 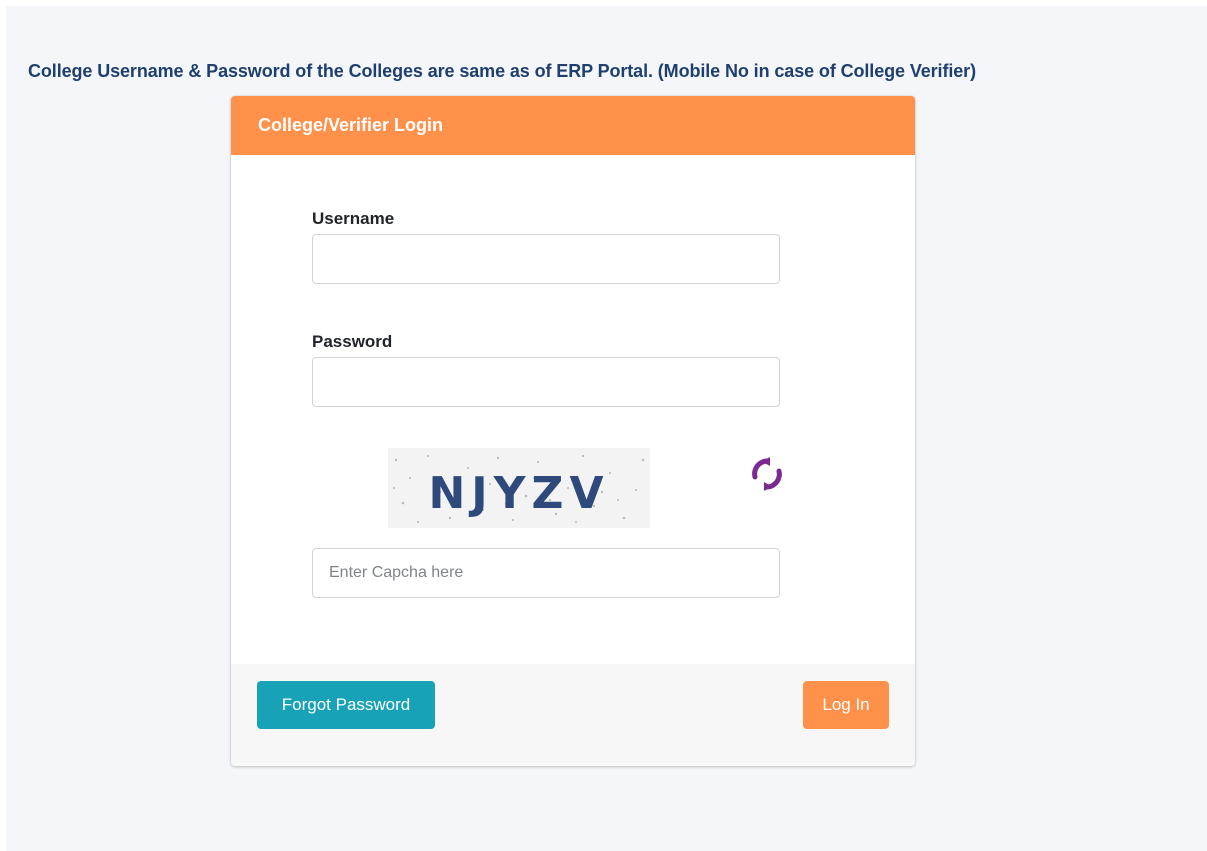 What do you see at coordinates (573, 715) in the screenshot?
I see `card-footer: Forgot Password Log In` at bounding box center [573, 715].